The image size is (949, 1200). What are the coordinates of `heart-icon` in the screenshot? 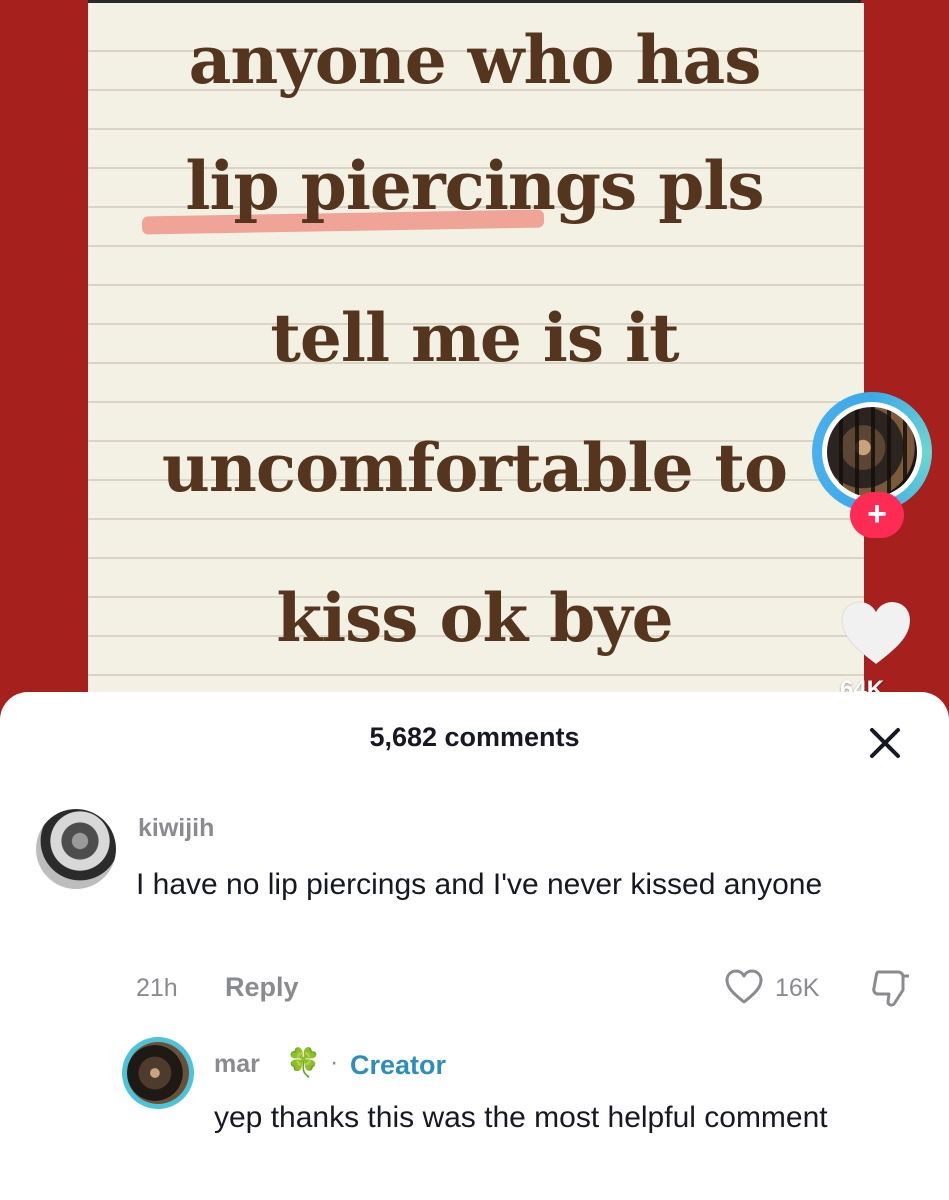 It's located at (876, 633).